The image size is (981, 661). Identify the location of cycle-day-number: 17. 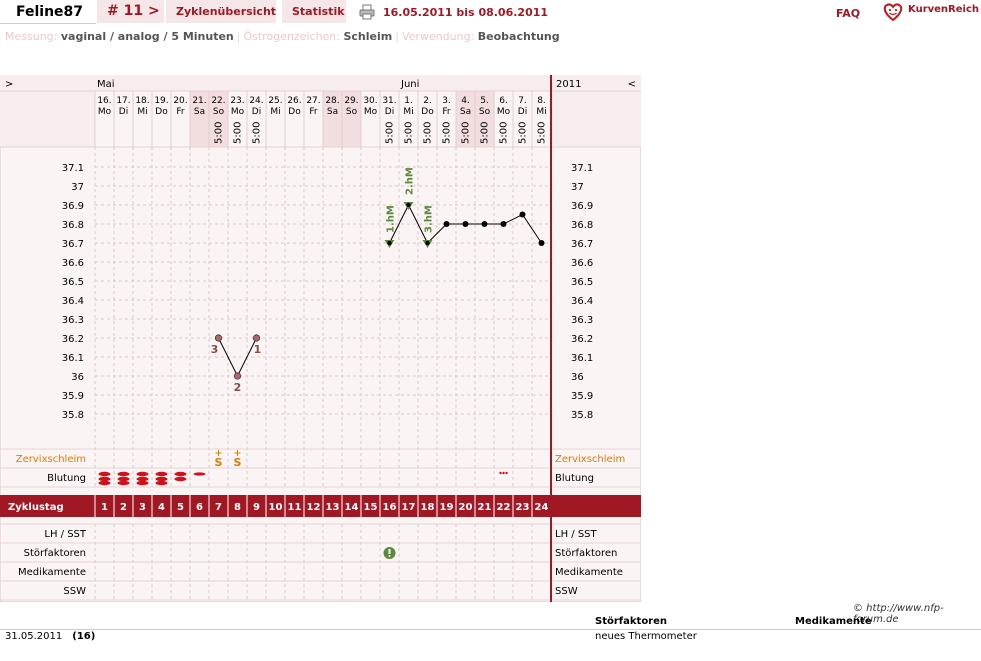
(409, 507).